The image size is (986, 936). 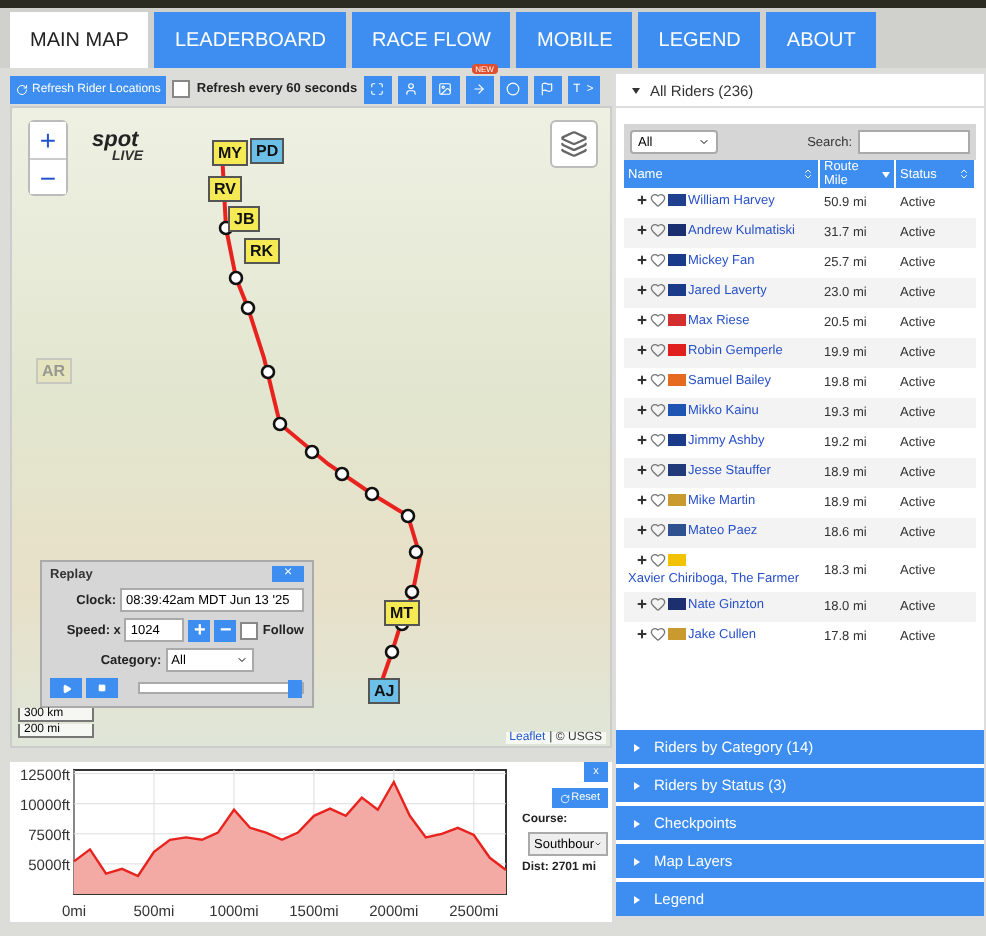 I want to click on search-field, so click(x=914, y=142).